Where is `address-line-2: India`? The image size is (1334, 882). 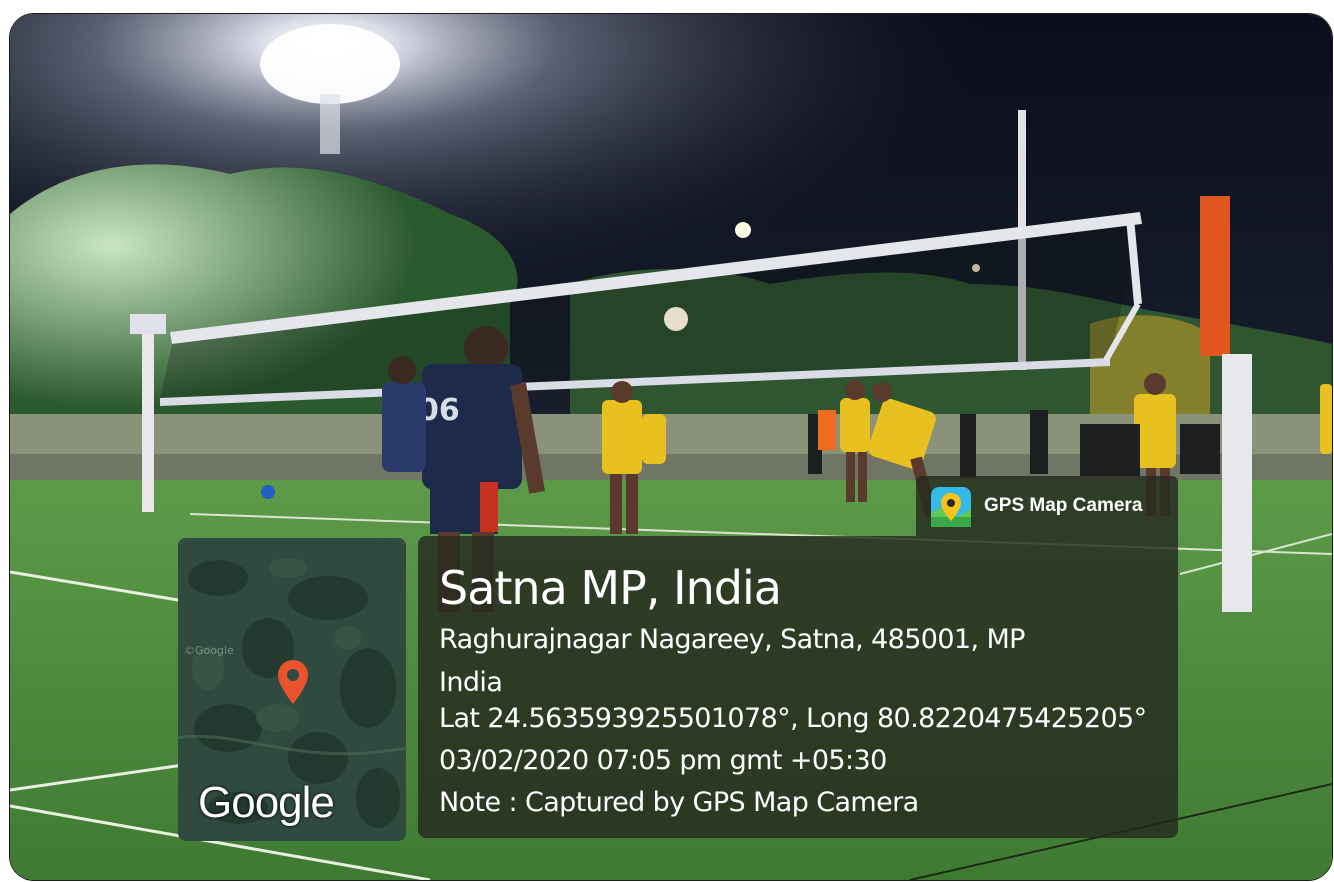
address-line-2: India is located at coordinates (471, 682).